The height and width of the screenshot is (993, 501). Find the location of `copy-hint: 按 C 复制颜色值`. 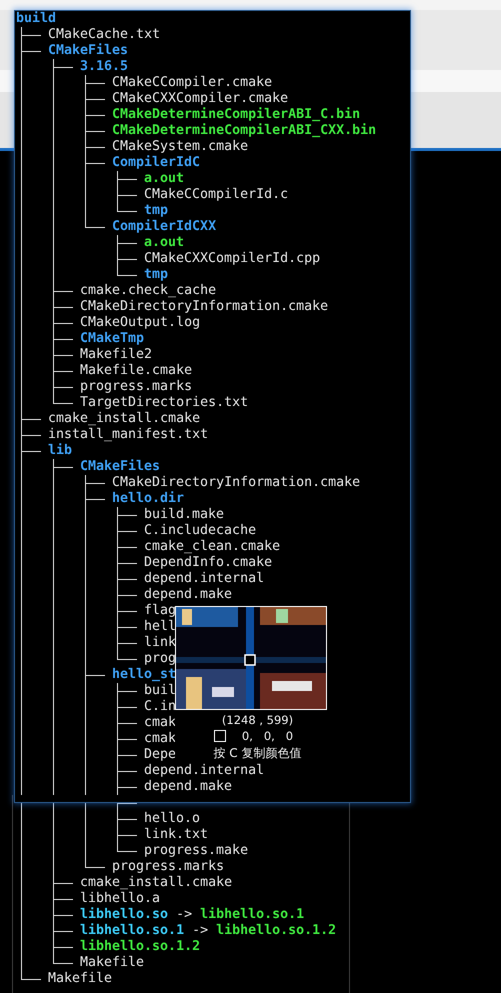

copy-hint: 按 C 复制颜色值 is located at coordinates (257, 753).